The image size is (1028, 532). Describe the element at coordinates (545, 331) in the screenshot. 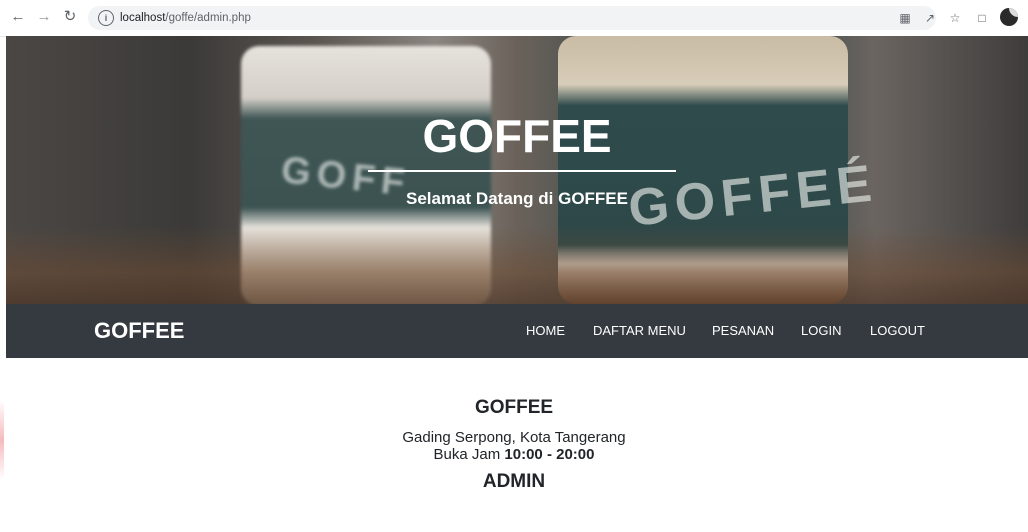

I see `nav-link-home: HOME` at that location.